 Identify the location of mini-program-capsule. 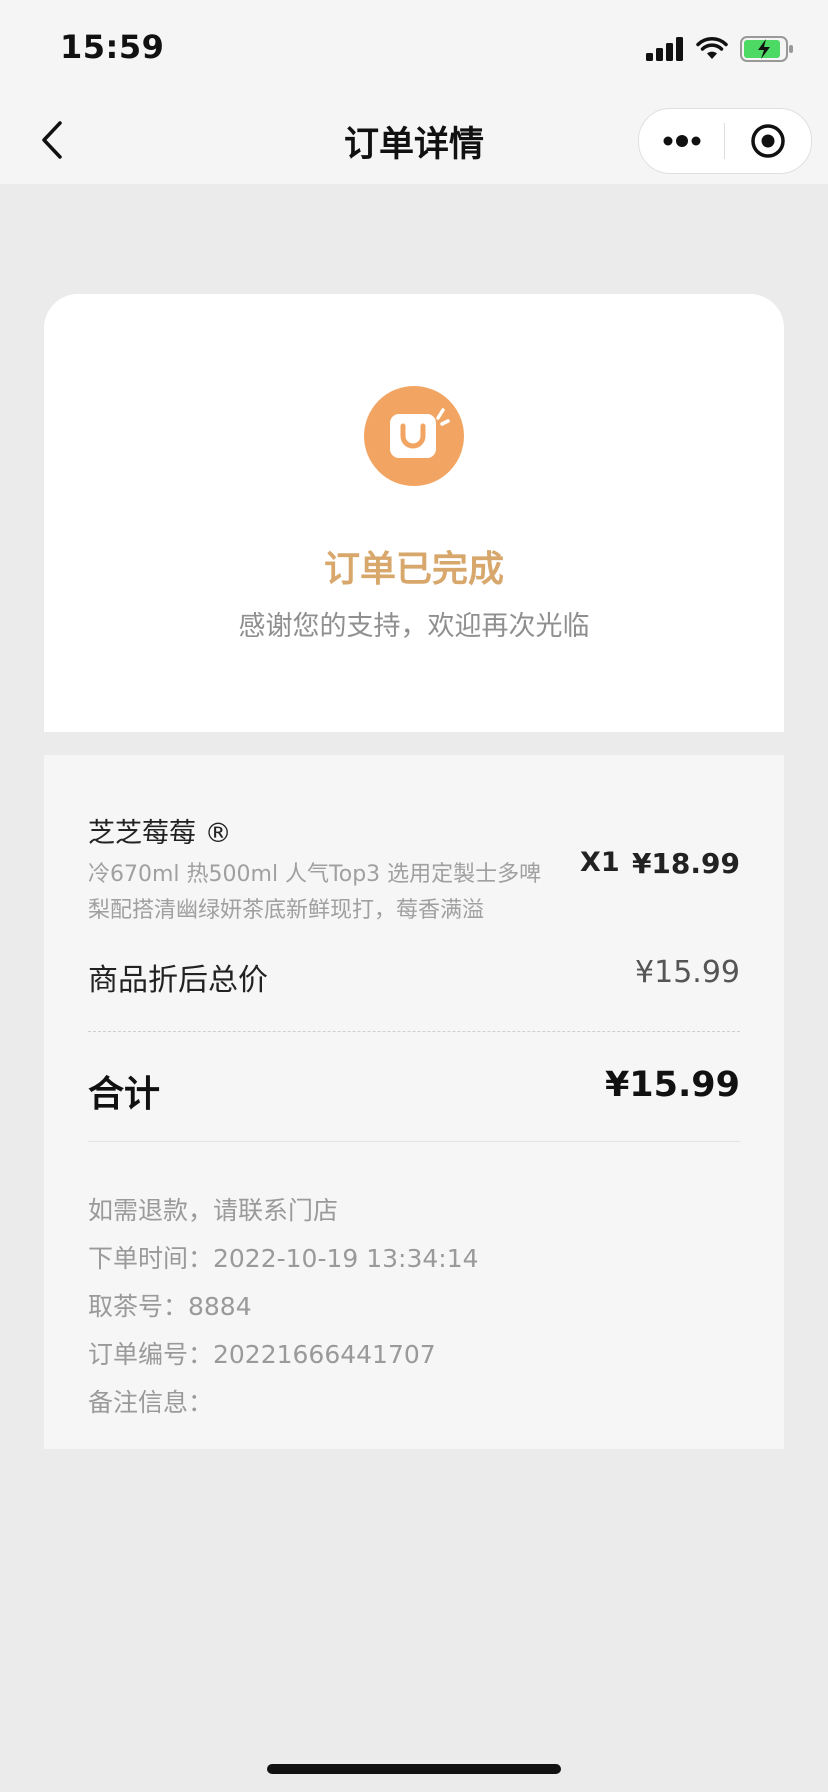
(725, 141).